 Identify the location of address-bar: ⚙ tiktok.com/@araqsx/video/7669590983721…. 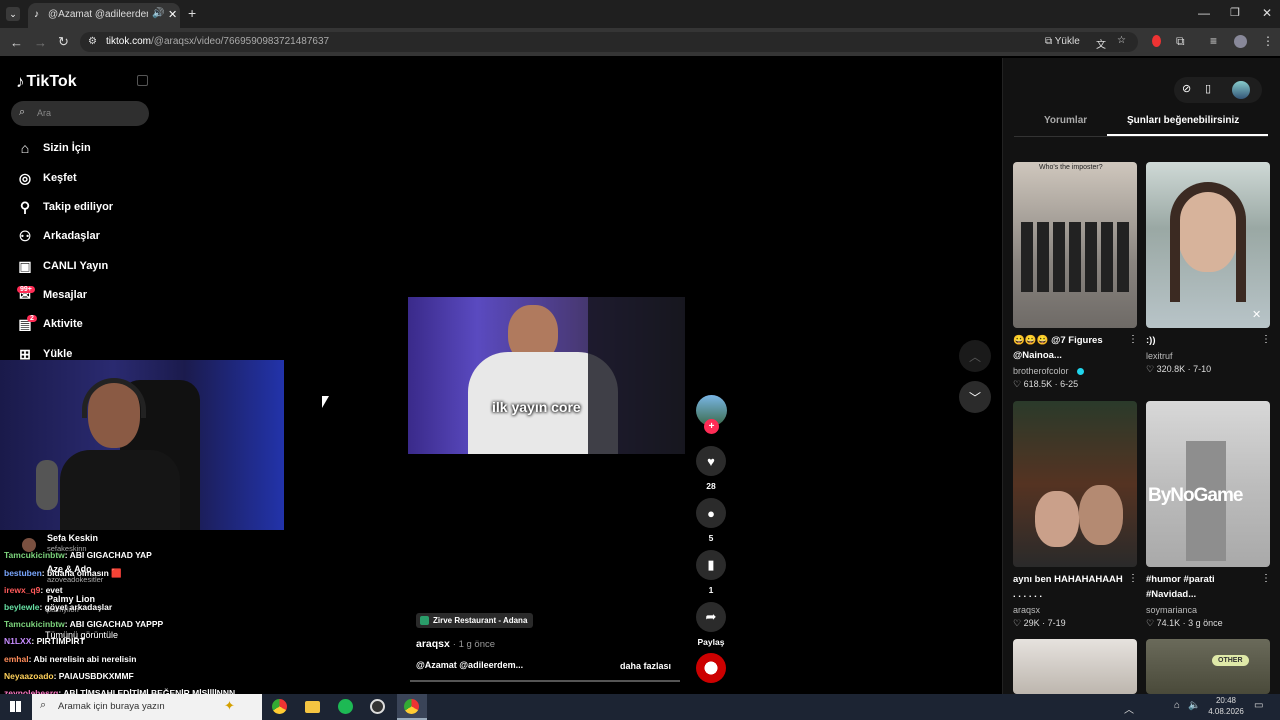
(609, 42).